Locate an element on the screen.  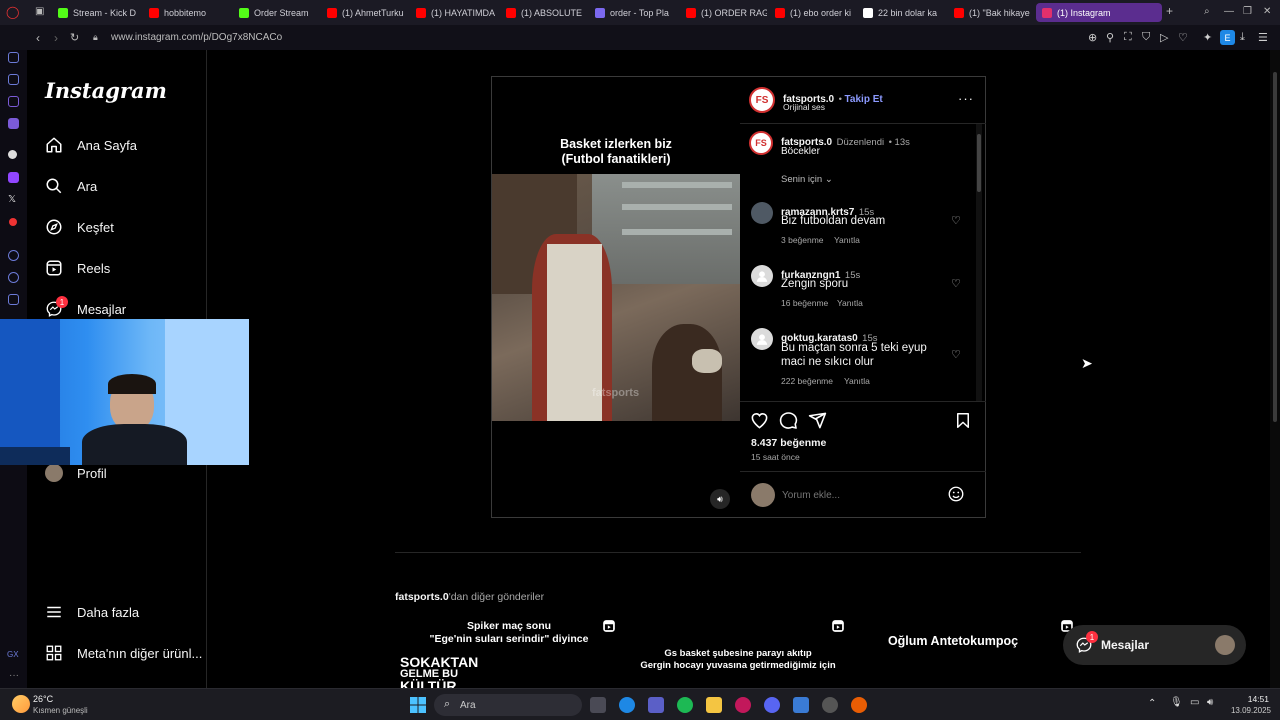
nav-more: Daha fazla is located at coordinates (92, 612).